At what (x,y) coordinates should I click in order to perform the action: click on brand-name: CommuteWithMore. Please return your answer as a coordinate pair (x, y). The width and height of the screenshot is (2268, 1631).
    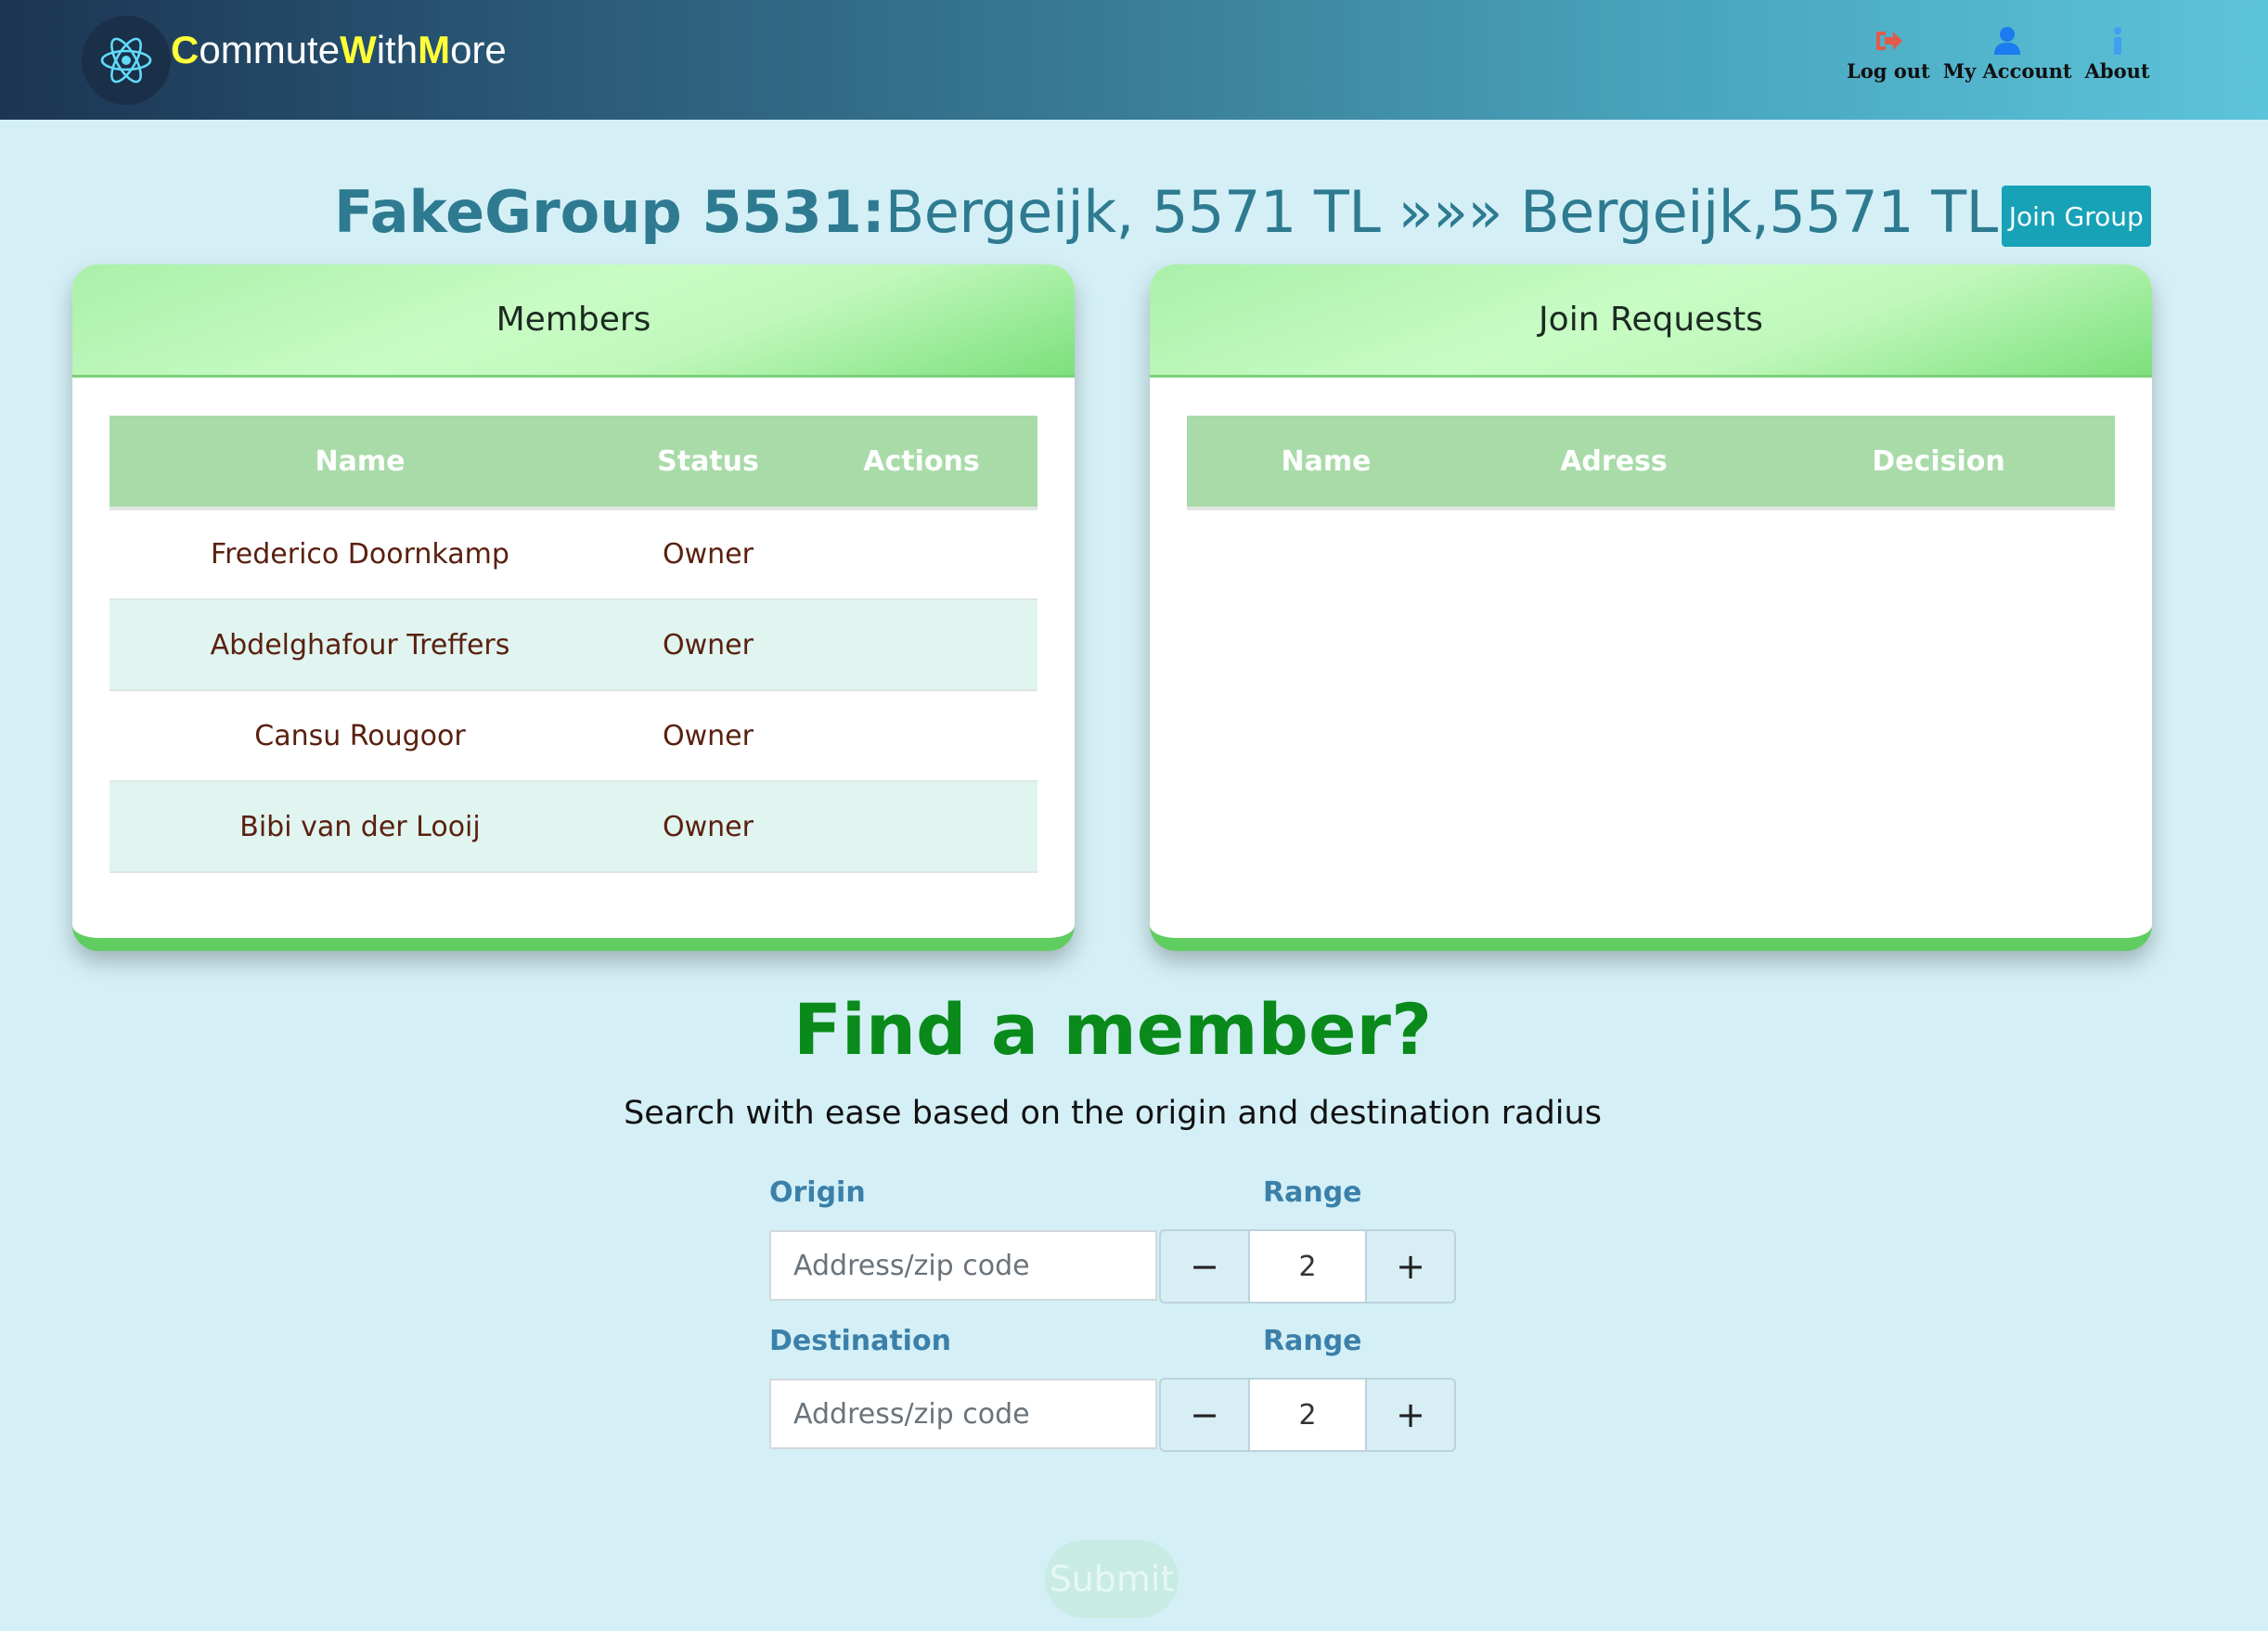
    Looking at the image, I should click on (339, 50).